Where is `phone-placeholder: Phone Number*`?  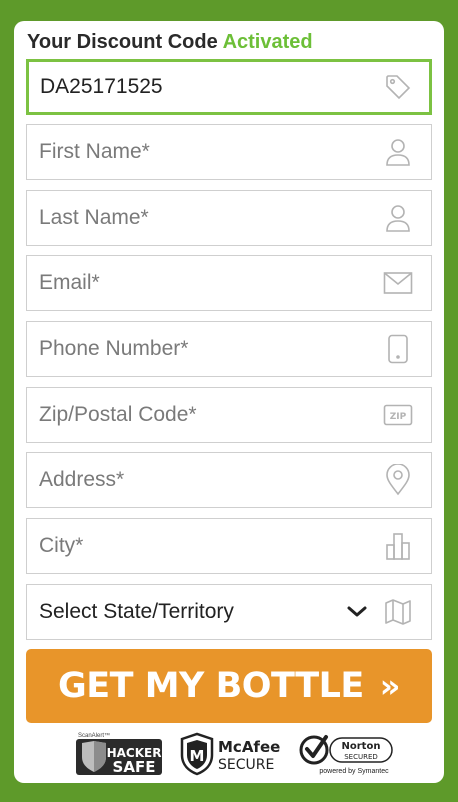
phone-placeholder: Phone Number* is located at coordinates (114, 348).